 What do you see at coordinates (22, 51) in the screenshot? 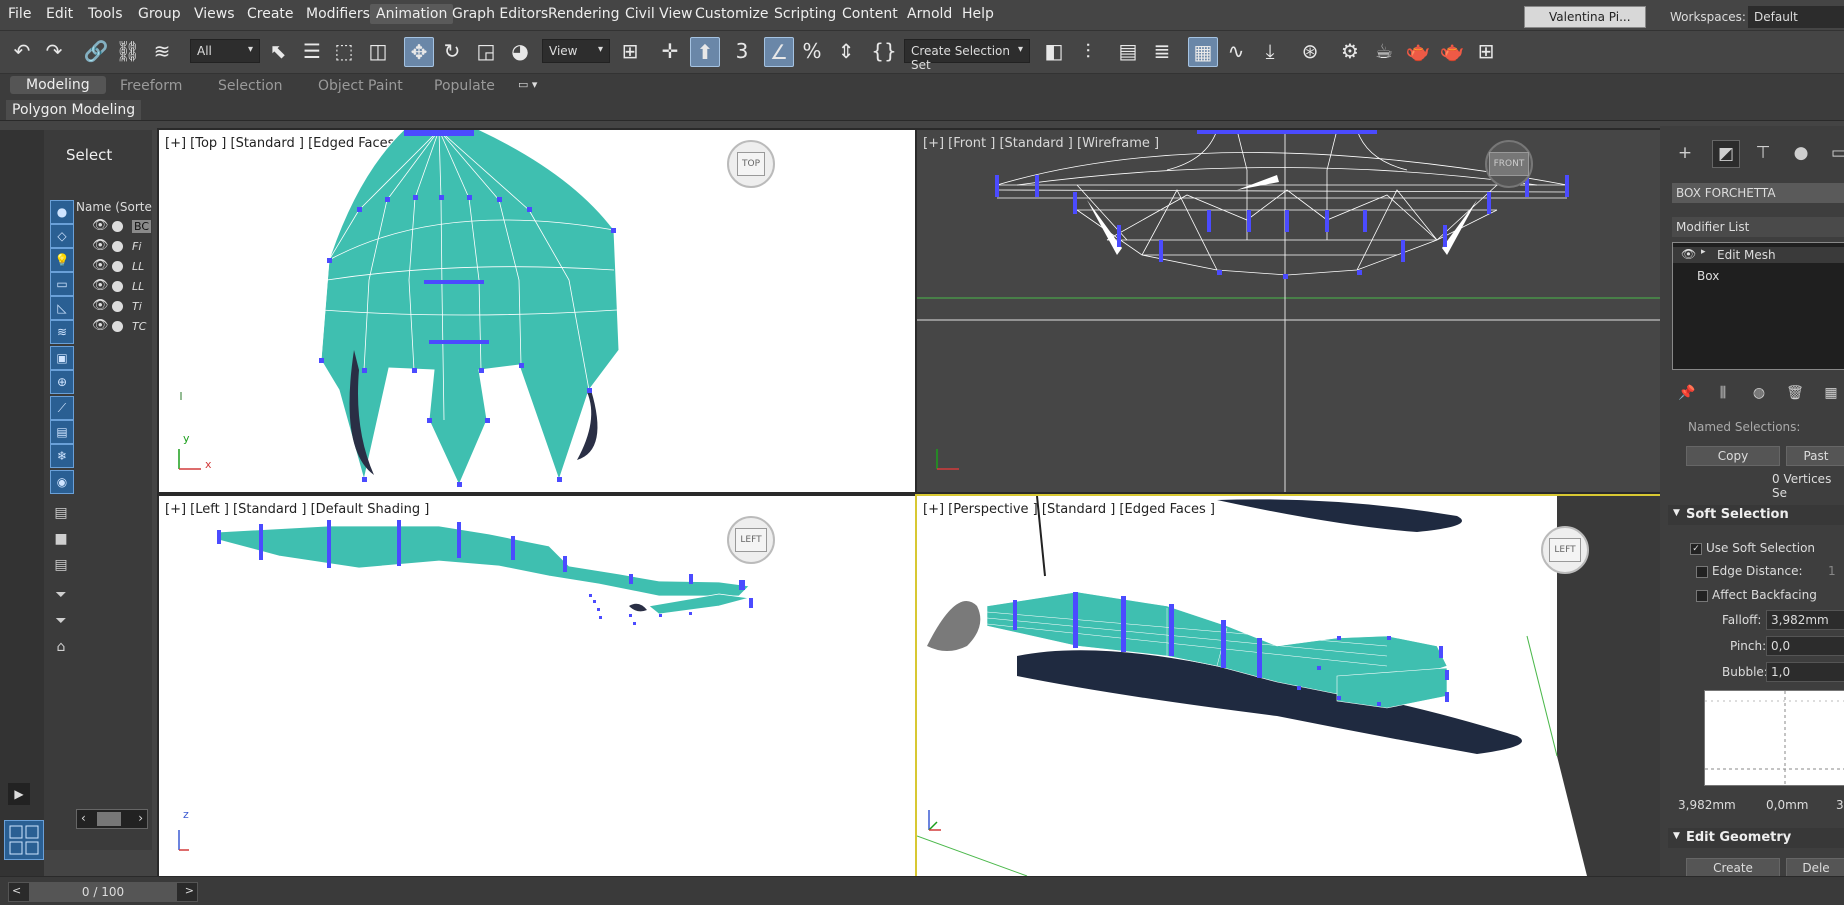
I see `undo-icon: ↶` at bounding box center [22, 51].